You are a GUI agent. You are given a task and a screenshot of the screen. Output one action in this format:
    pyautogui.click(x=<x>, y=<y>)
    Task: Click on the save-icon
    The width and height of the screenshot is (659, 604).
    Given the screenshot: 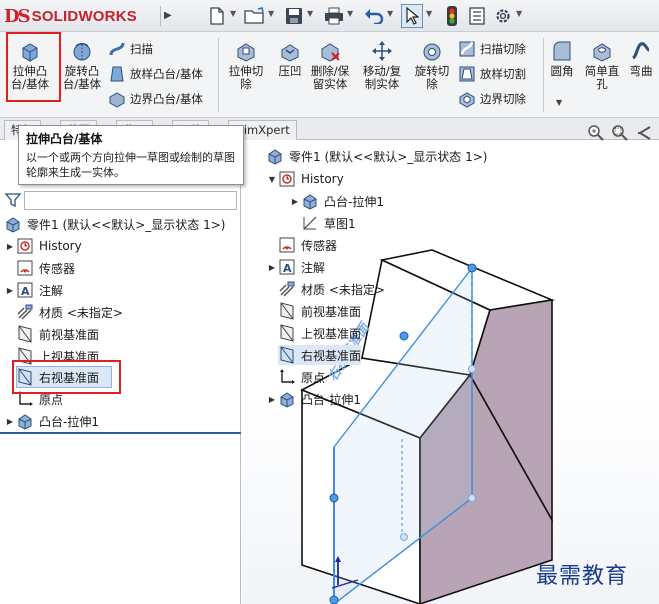 What is the action you would take?
    pyautogui.click(x=294, y=16)
    